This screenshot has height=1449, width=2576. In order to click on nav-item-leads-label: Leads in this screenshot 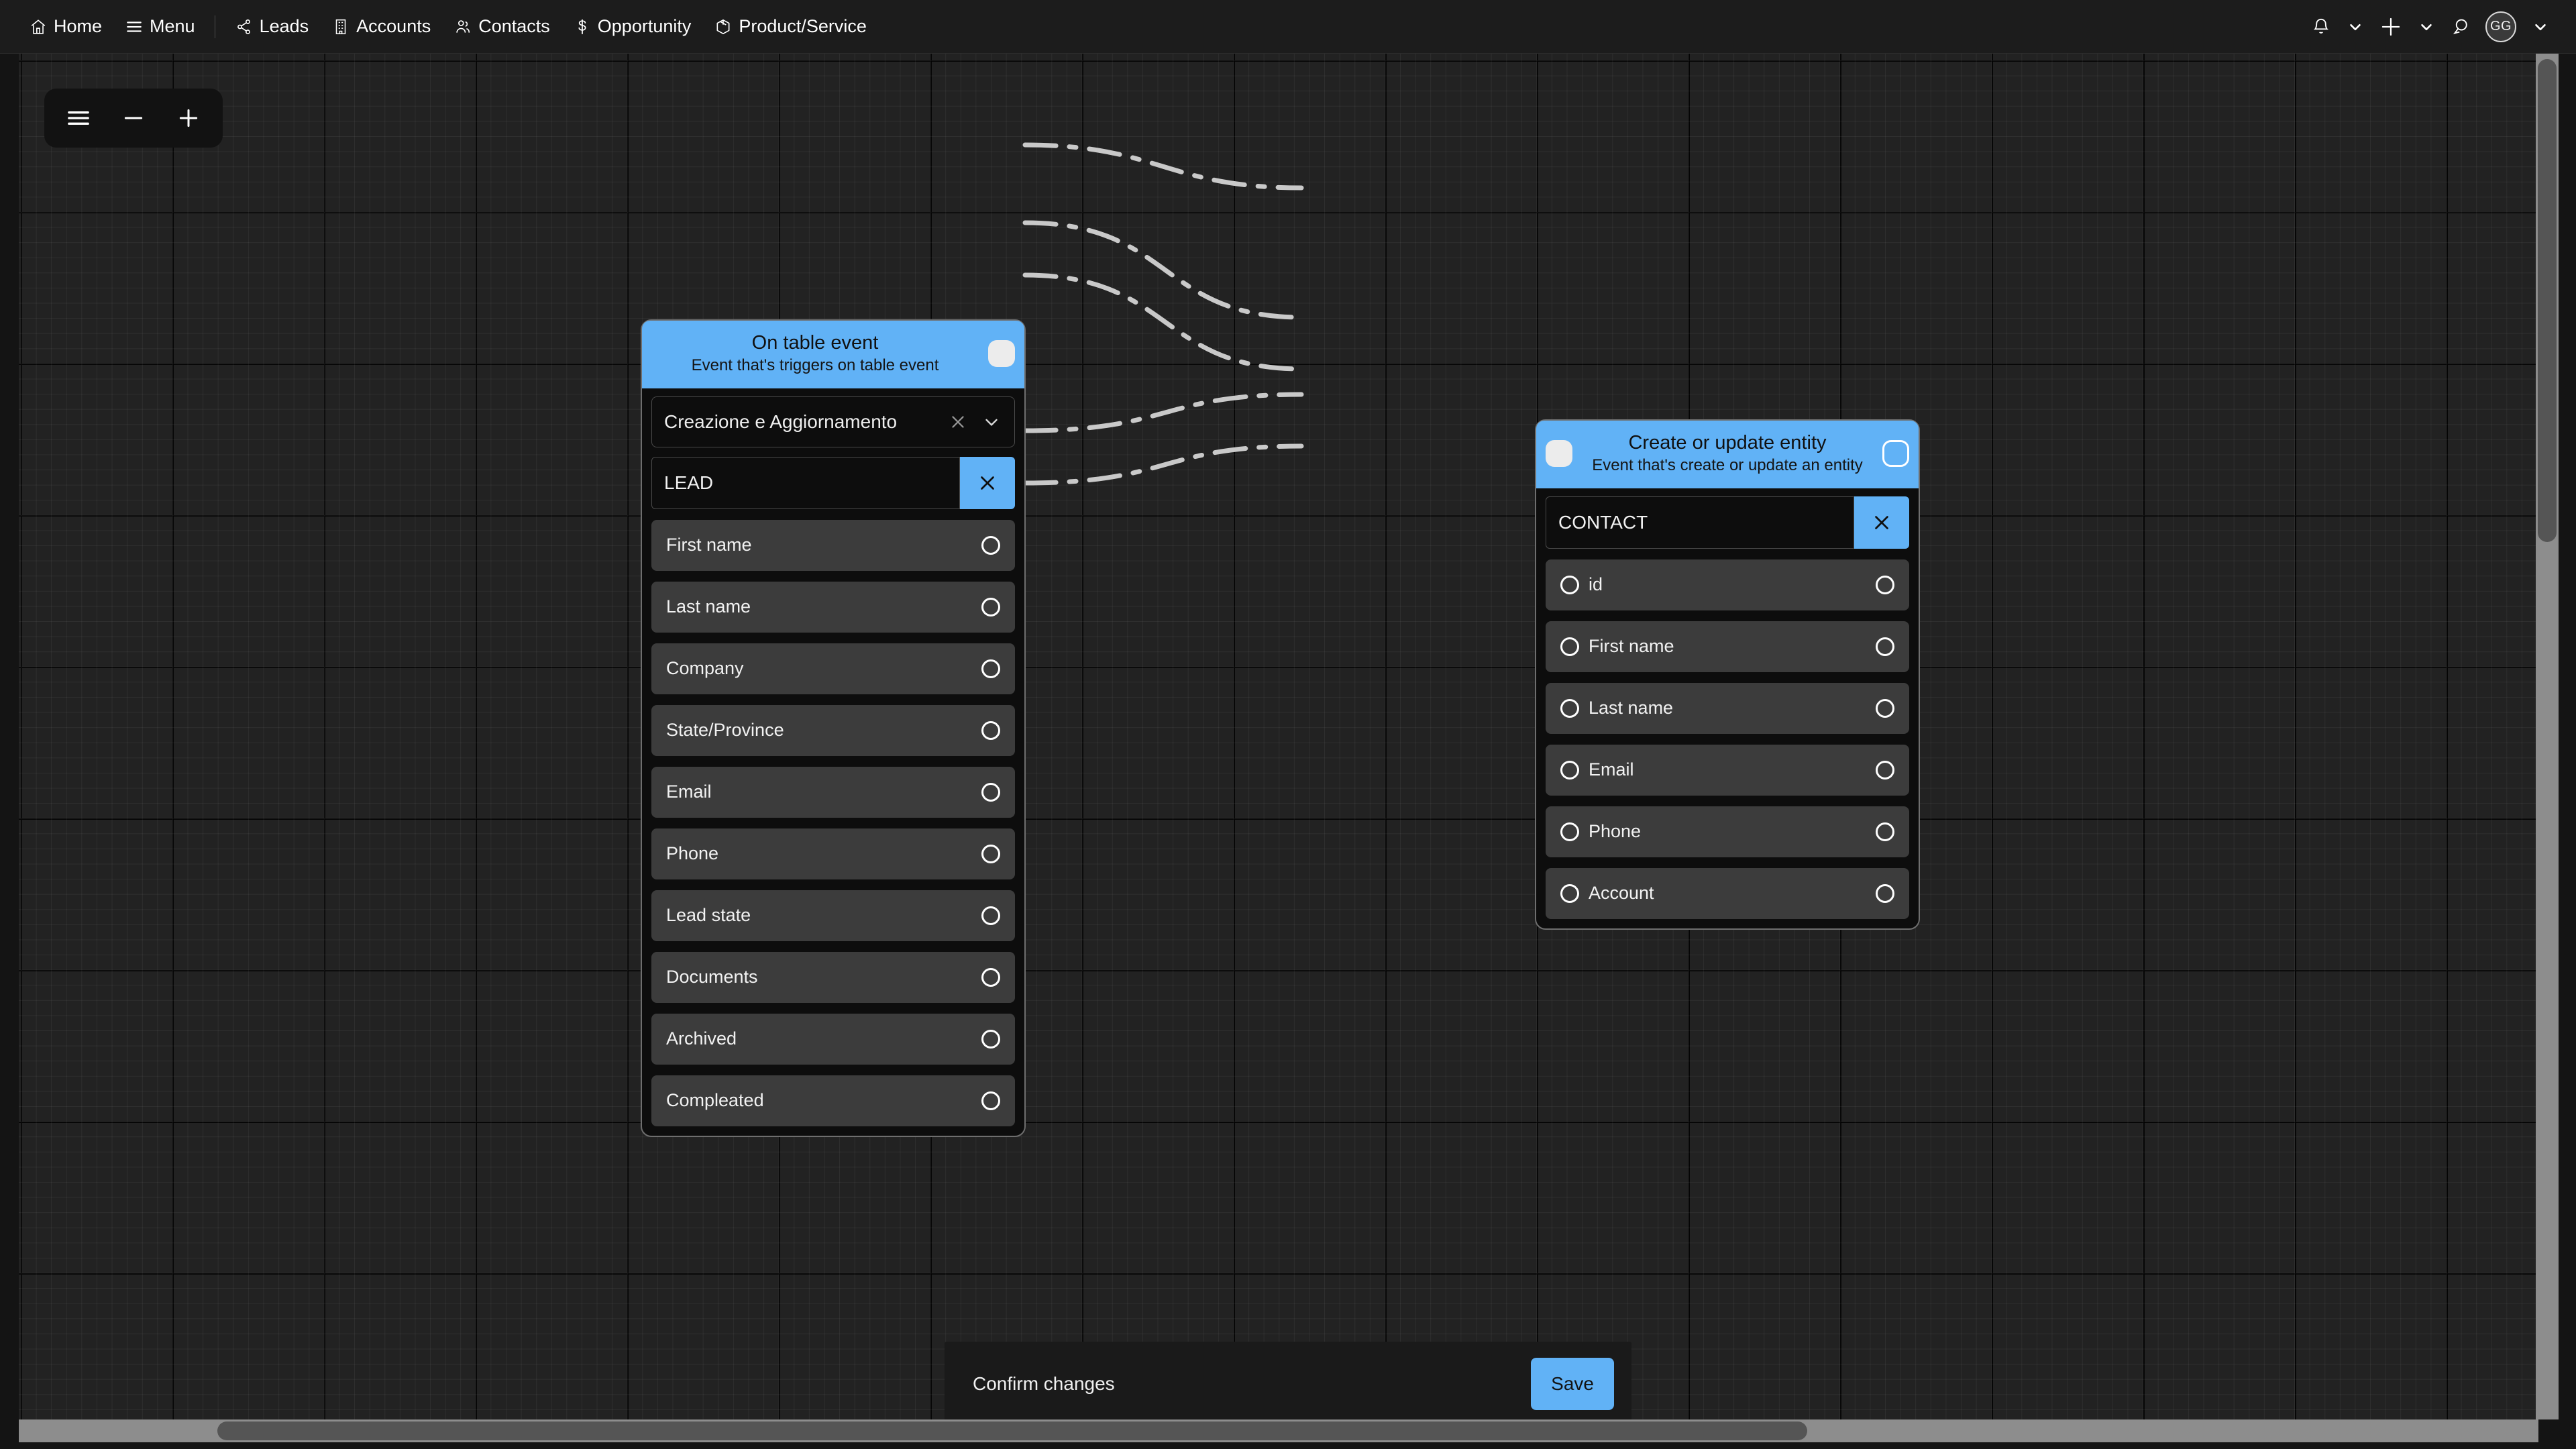, I will do `click(284, 26)`.